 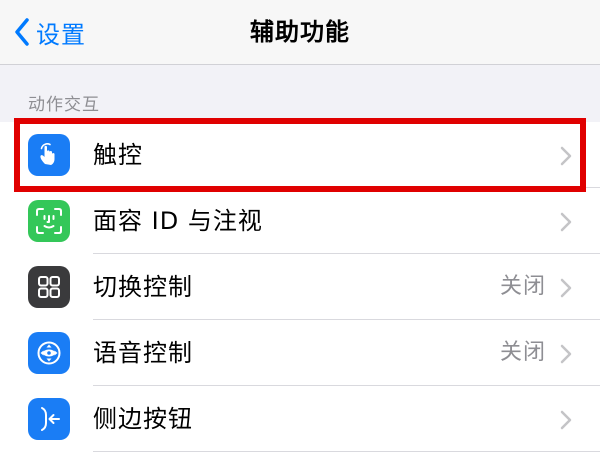 What do you see at coordinates (300, 419) in the screenshot?
I see `list-item-side-button: 侧边按钮` at bounding box center [300, 419].